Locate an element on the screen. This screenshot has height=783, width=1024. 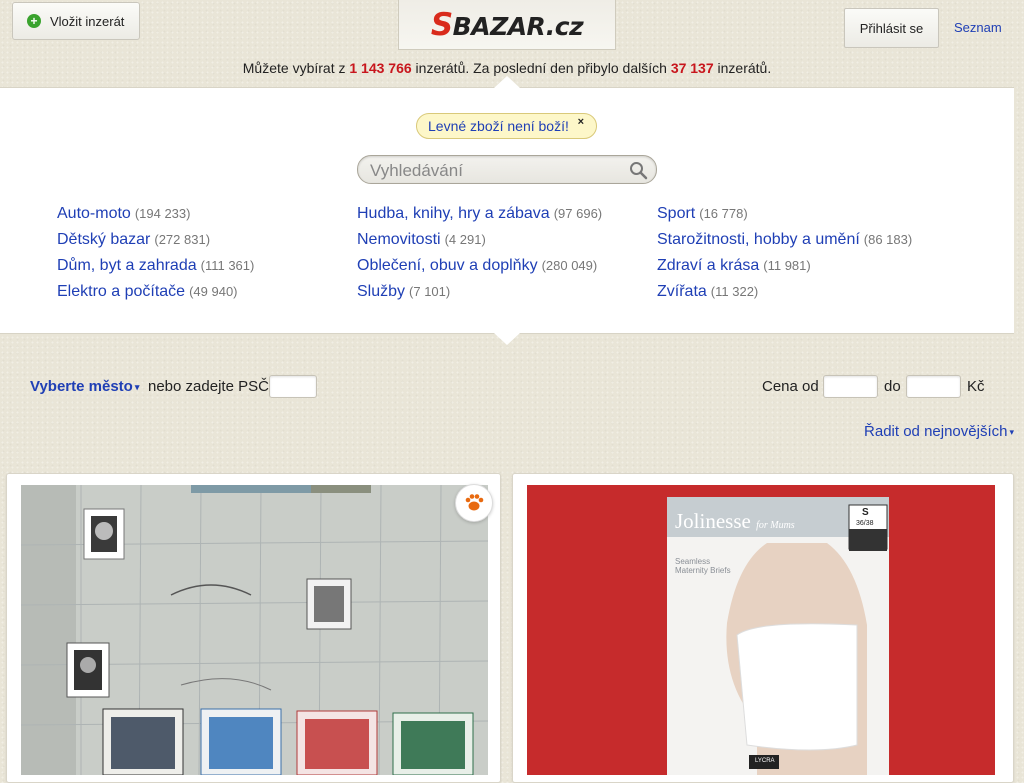
category-name: Oblečení, obuv a doplňky is located at coordinates (447, 265).